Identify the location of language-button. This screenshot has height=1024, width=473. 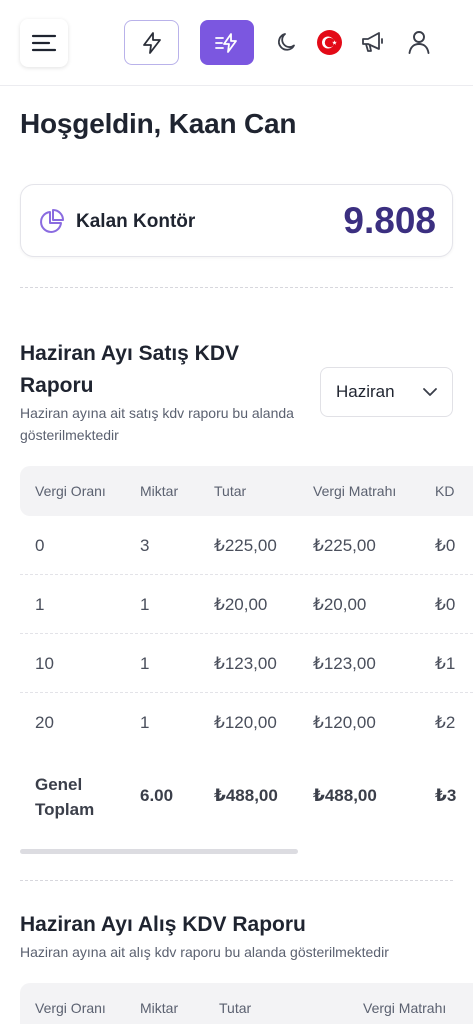
(329, 42).